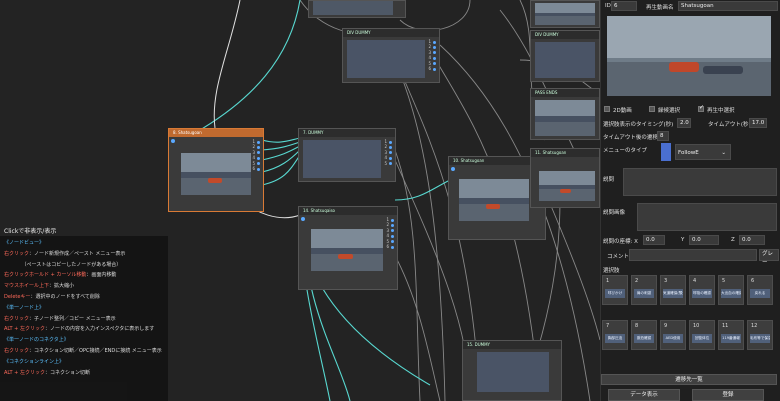  I want to click on node-shatsugoan-selected: 8. Shatsugoan 123456, so click(216, 170).